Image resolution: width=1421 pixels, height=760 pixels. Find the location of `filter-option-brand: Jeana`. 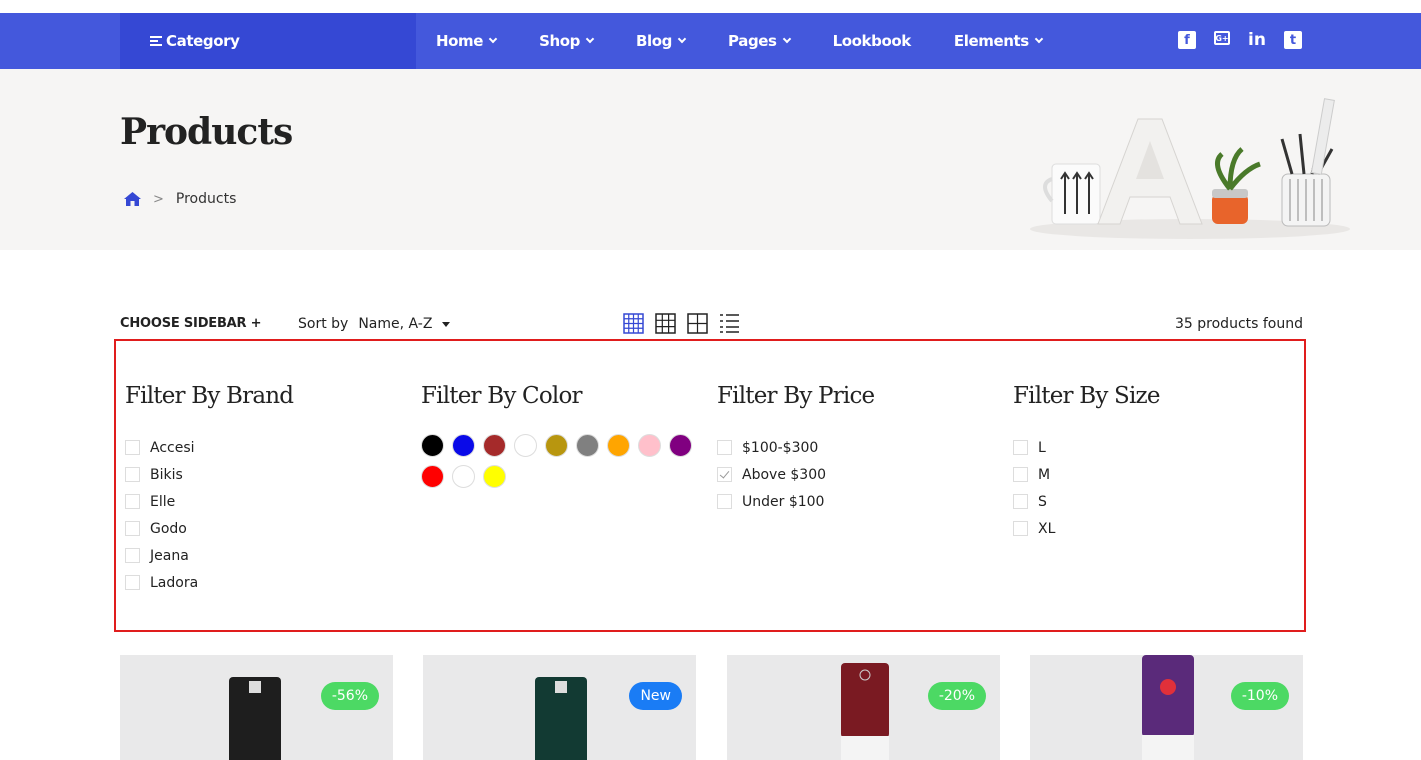

filter-option-brand: Jeana is located at coordinates (209, 555).